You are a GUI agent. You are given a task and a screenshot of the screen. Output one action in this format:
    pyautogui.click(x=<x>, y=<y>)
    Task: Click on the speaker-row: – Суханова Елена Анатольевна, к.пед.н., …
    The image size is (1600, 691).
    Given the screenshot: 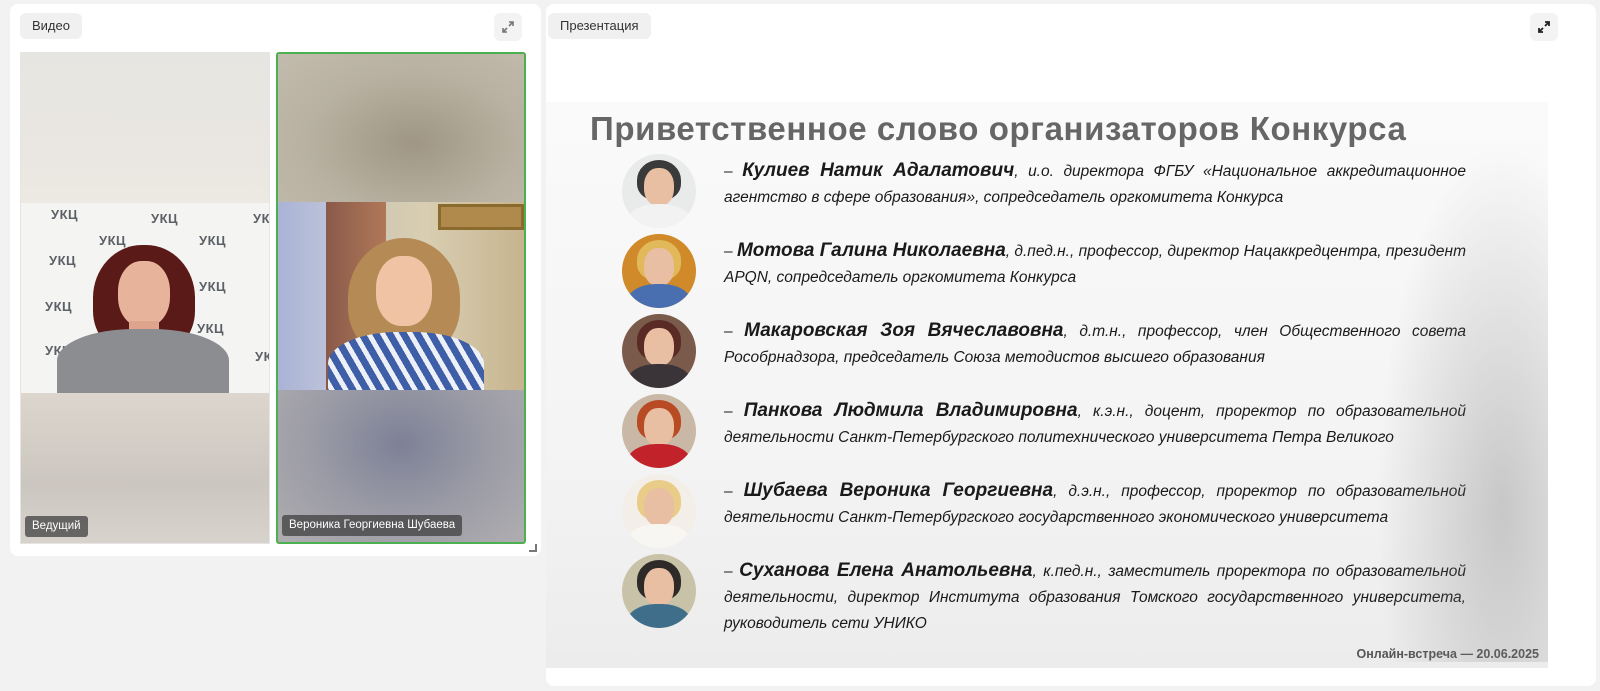 What is the action you would take?
    pyautogui.click(x=1072, y=593)
    